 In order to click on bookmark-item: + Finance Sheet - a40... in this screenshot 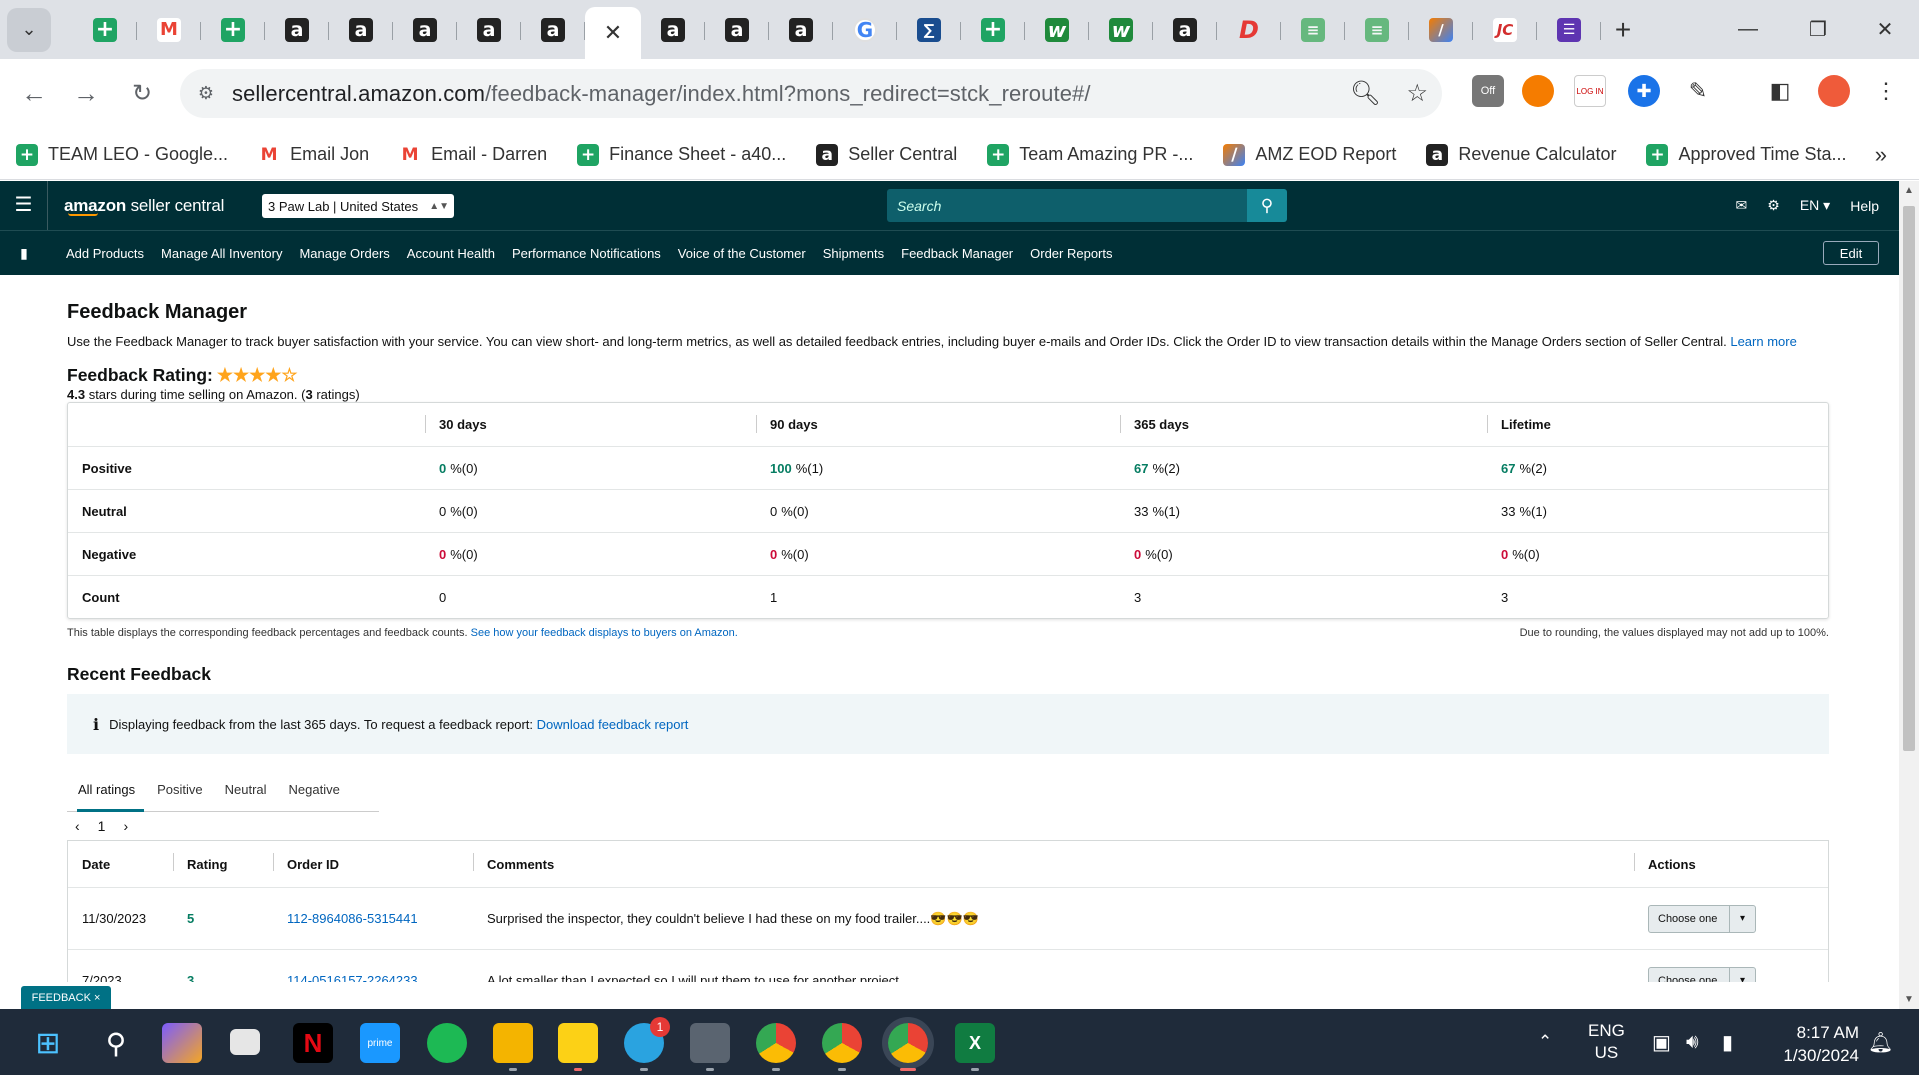, I will do `click(681, 154)`.